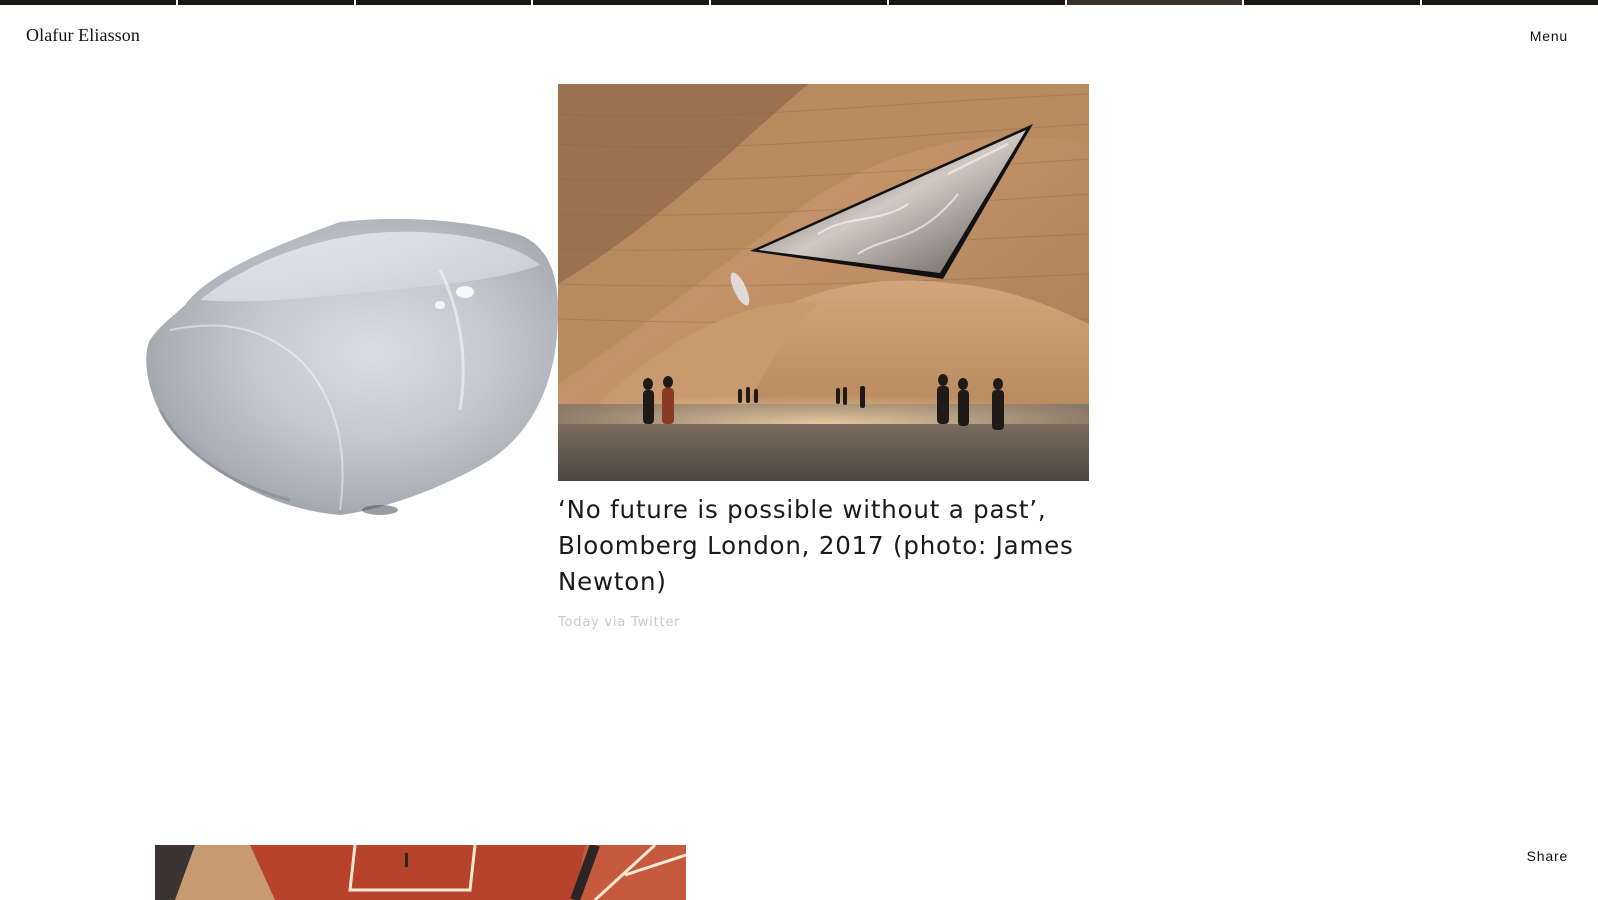 The image size is (1598, 900). I want to click on bloomberg-london-photo, so click(823, 282).